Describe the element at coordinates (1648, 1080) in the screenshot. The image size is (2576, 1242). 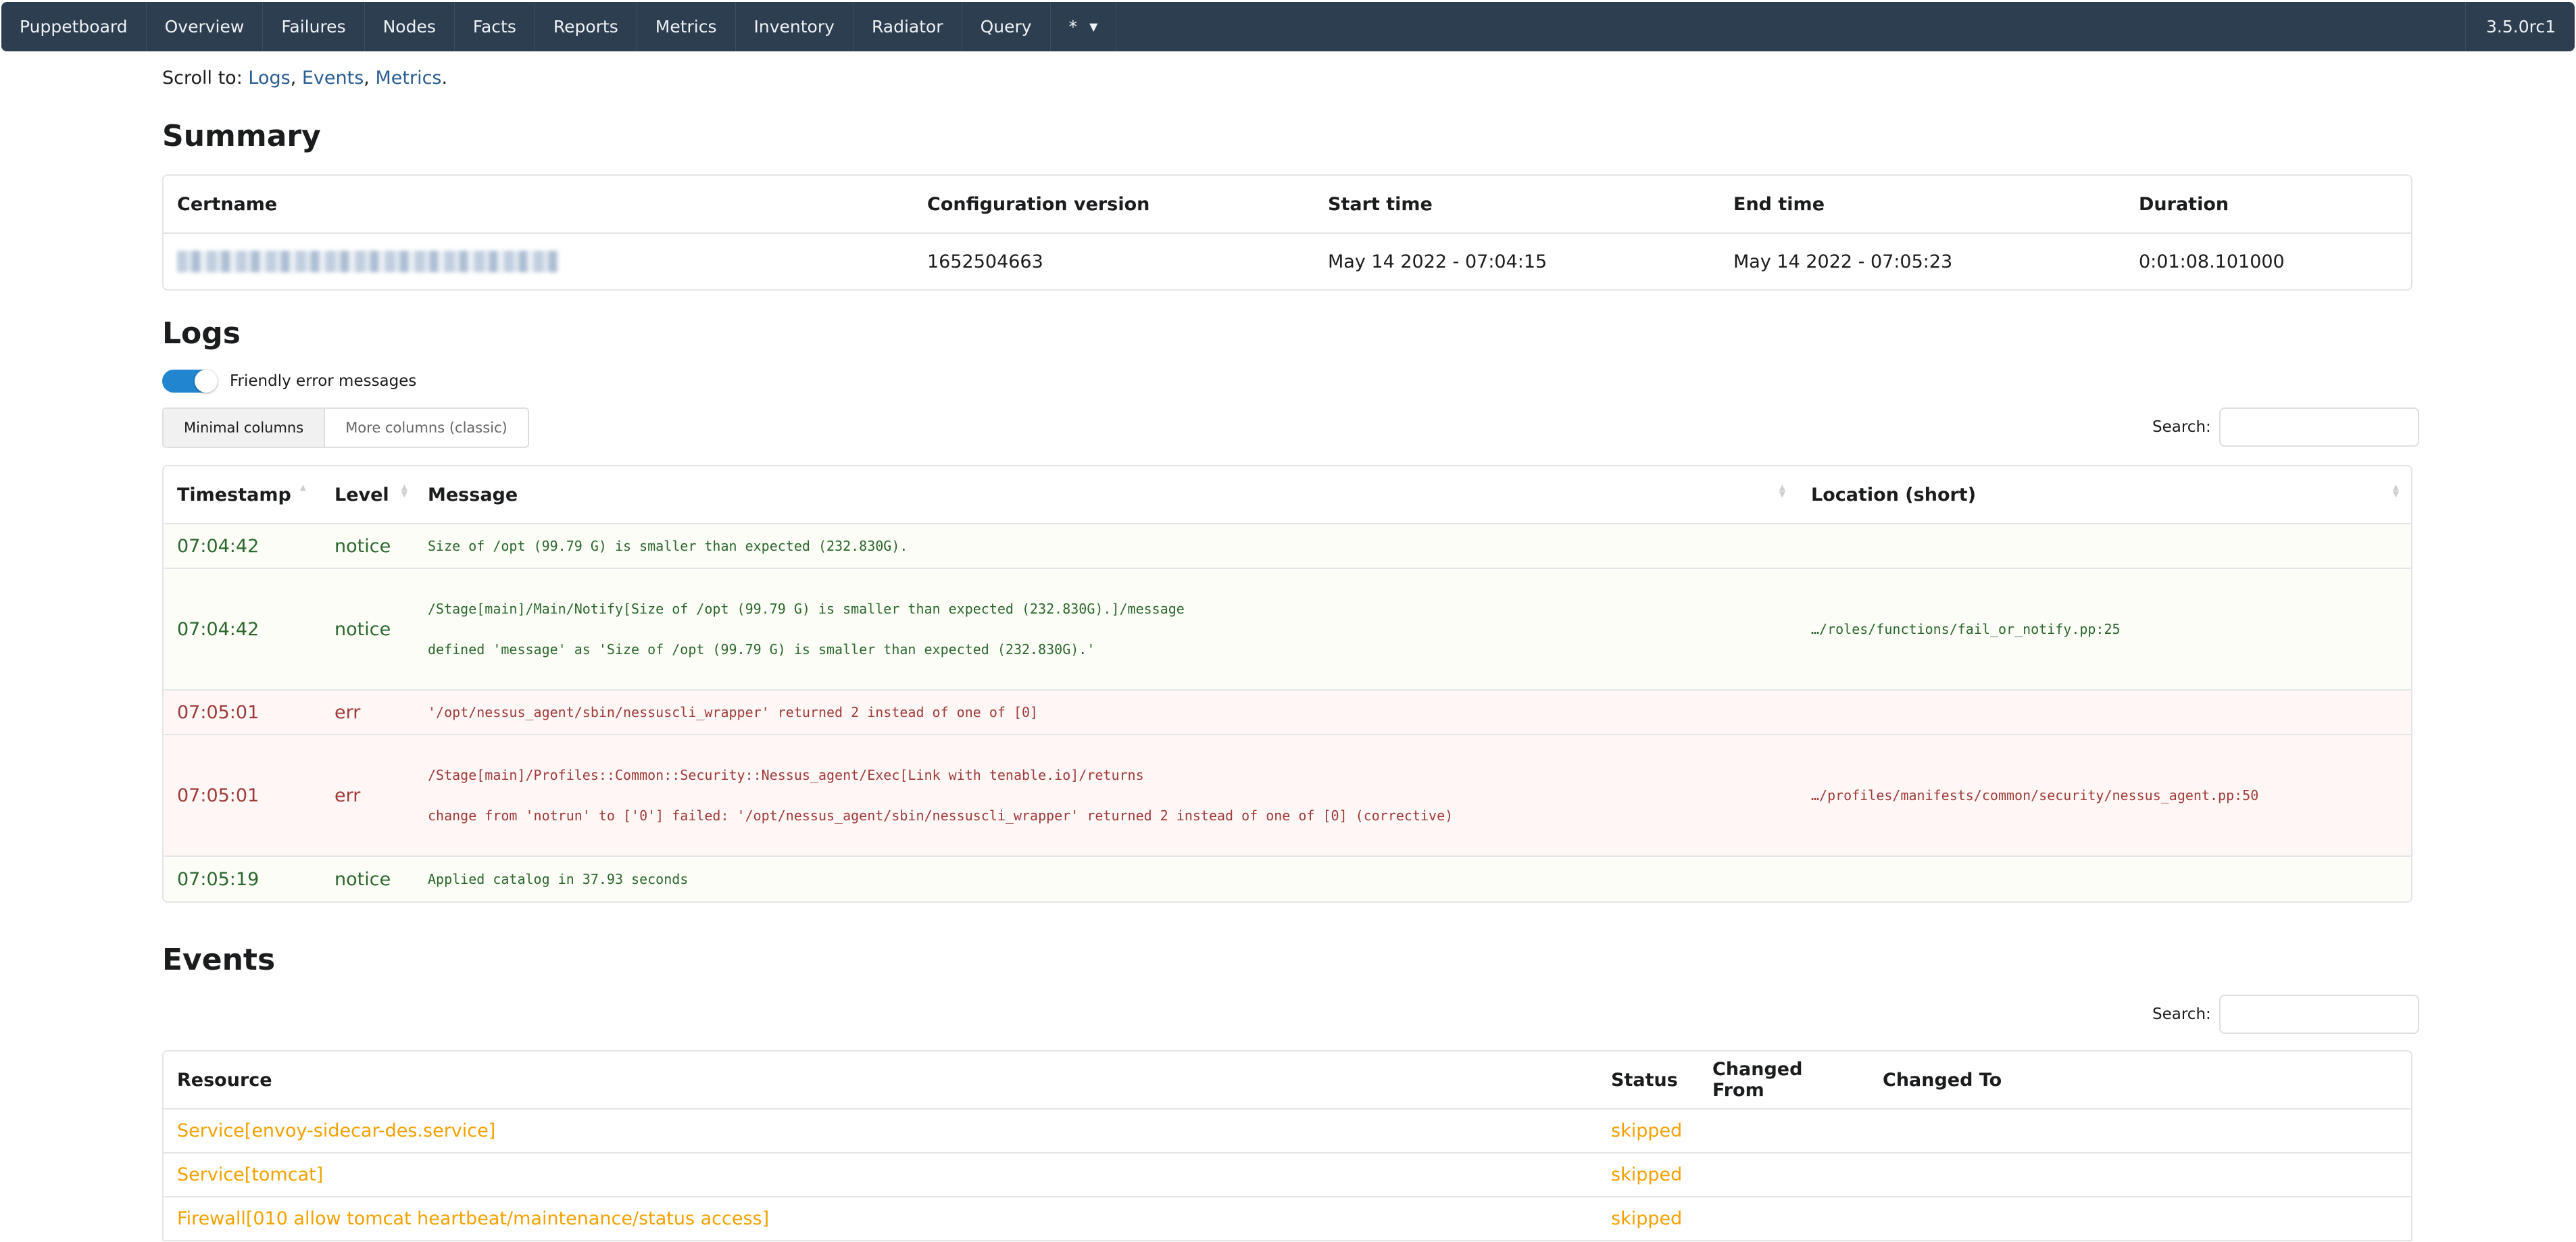
I see `col-status: Status` at that location.